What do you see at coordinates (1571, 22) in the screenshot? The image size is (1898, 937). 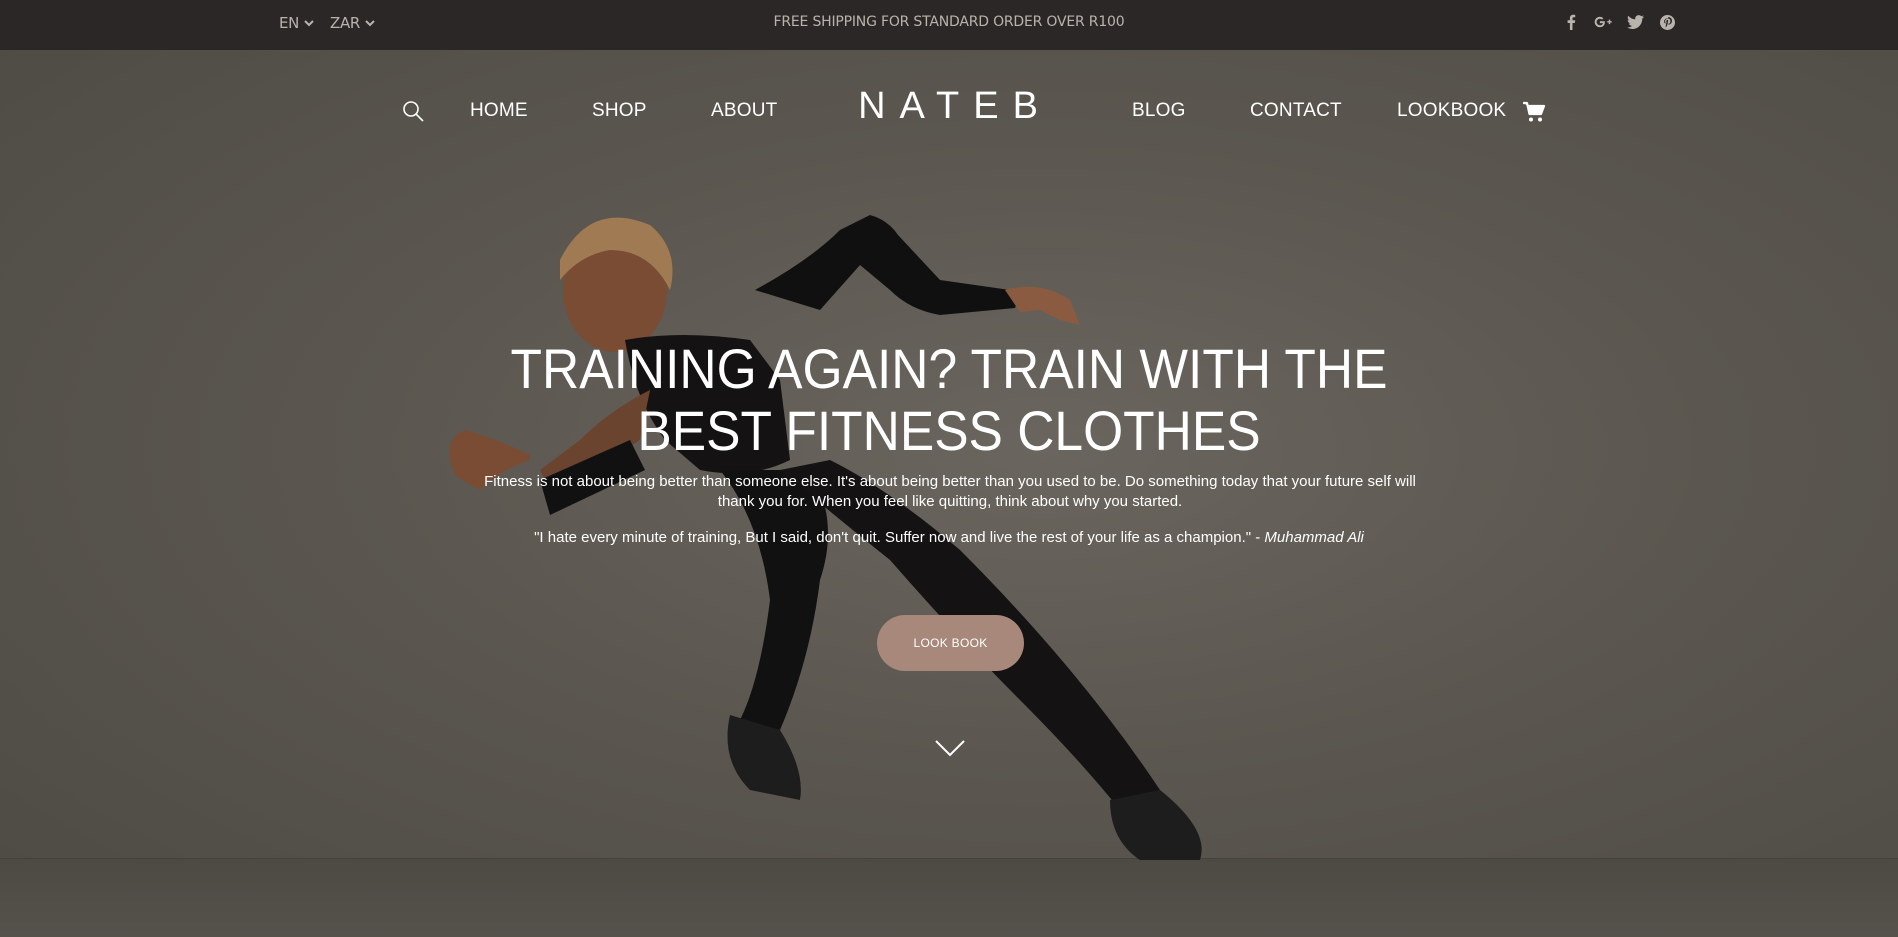 I see `facebook-icon` at bounding box center [1571, 22].